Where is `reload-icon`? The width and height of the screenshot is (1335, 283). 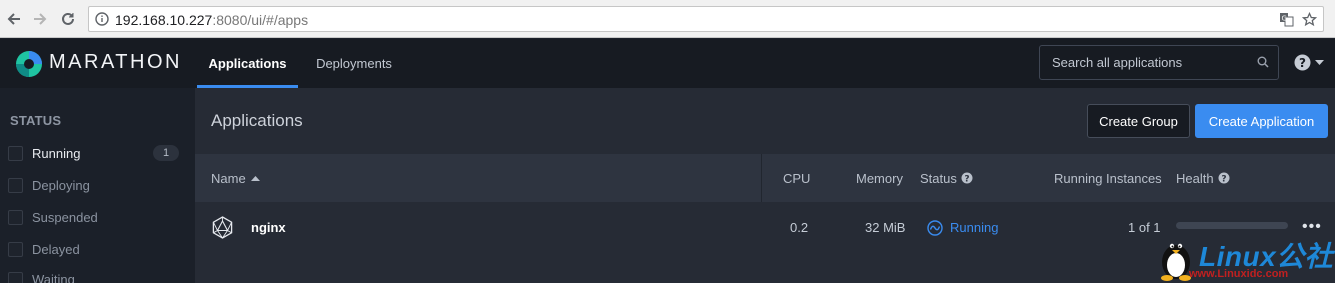 reload-icon is located at coordinates (68, 19).